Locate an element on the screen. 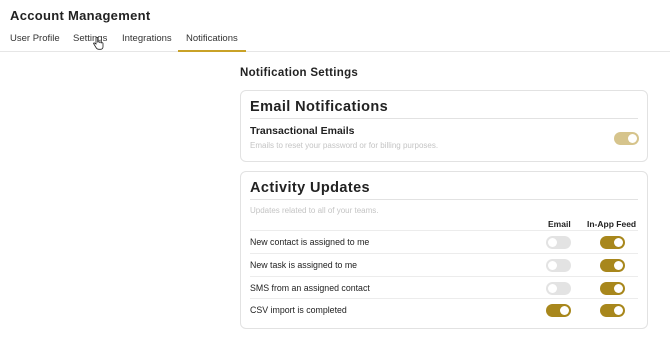 This screenshot has width=670, height=353. column-header-in-app-feed: In-App Feed is located at coordinates (612, 224).